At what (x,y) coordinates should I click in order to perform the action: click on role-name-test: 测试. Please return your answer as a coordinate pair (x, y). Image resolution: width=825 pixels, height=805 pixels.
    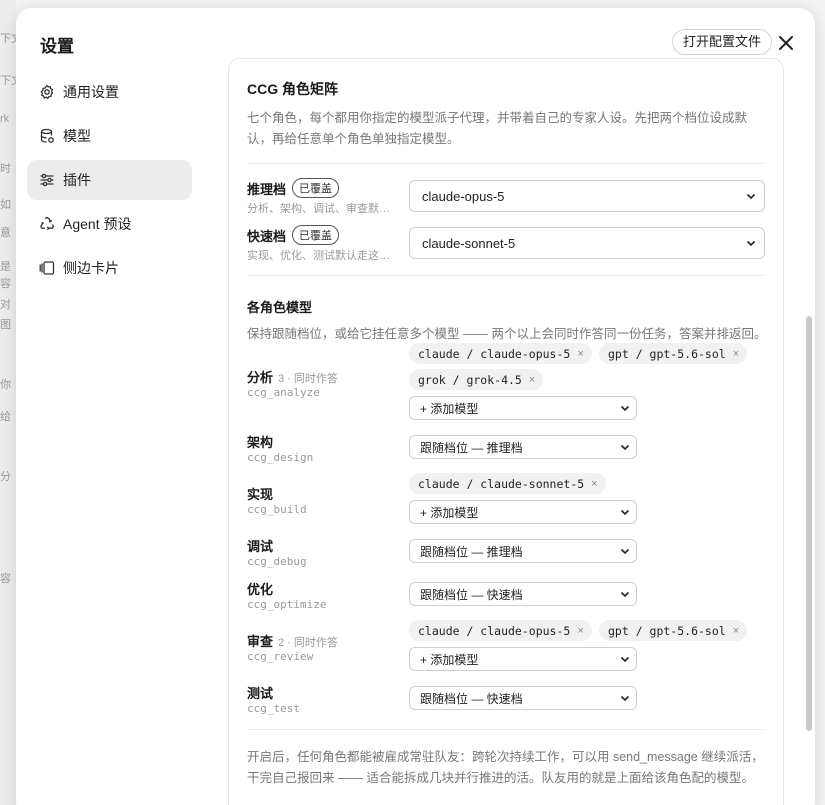
    Looking at the image, I should click on (260, 692).